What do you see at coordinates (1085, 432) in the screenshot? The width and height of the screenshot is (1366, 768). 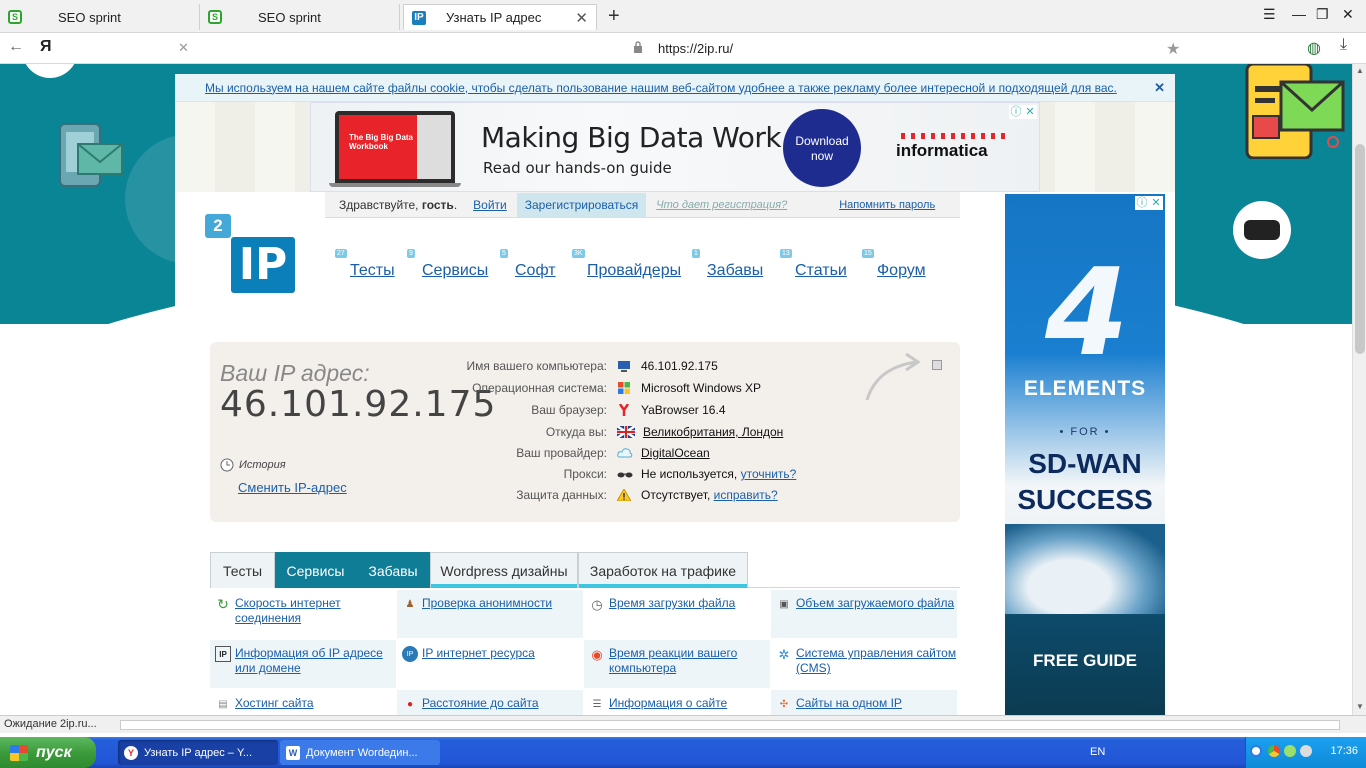 I see `ad-for: • FOR •` at bounding box center [1085, 432].